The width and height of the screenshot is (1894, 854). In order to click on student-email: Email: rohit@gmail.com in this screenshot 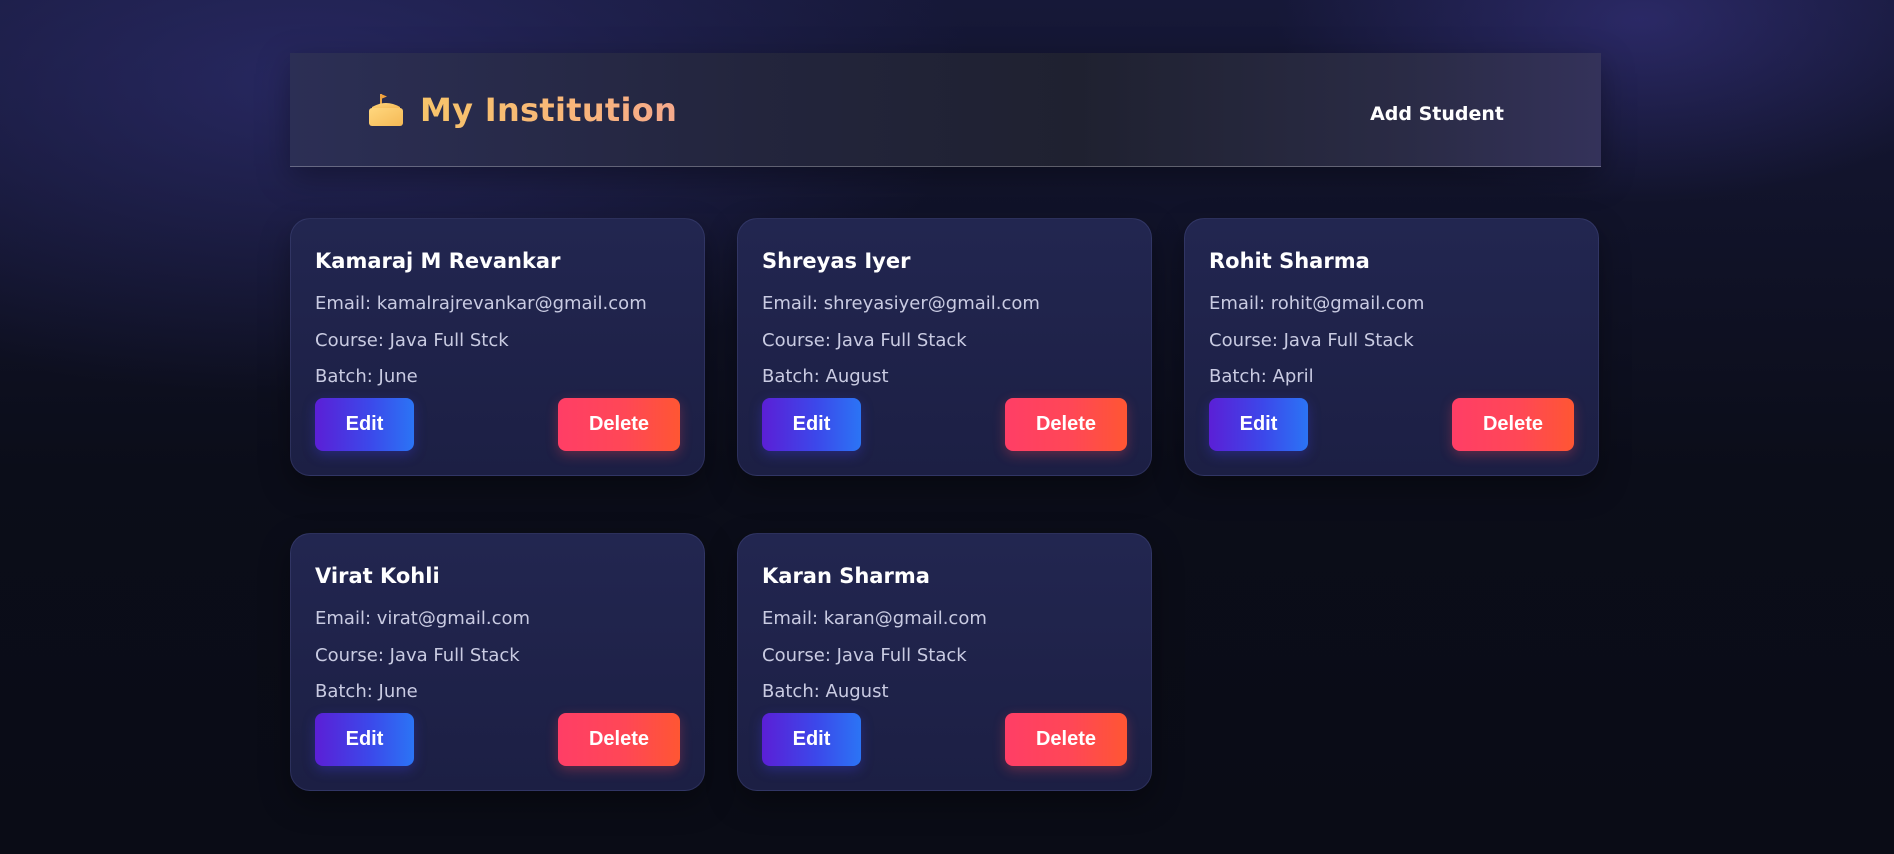, I will do `click(1317, 303)`.